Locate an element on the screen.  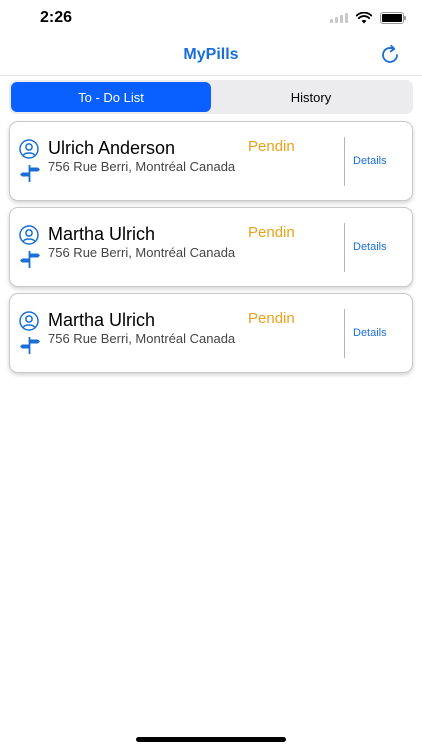
status-time: 2:26 is located at coordinates (56, 17).